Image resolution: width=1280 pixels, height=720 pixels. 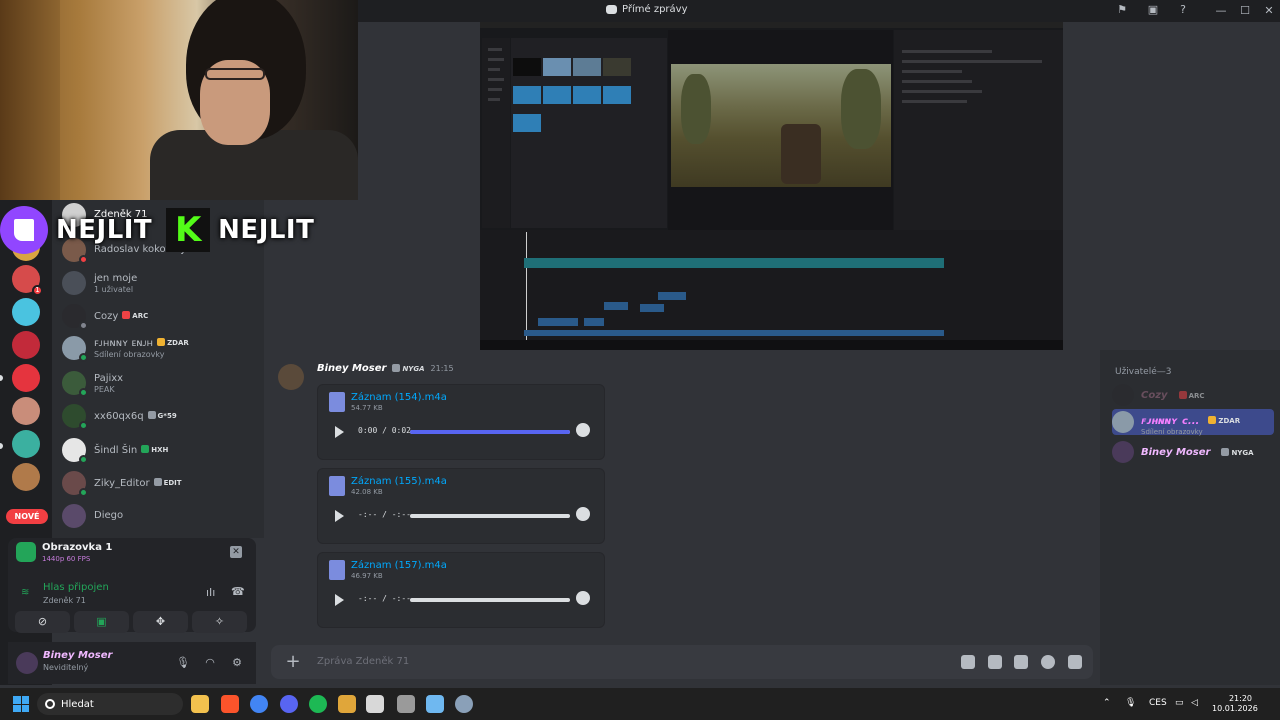 What do you see at coordinates (1153, 10) in the screenshot?
I see `screen-icon: ▣` at bounding box center [1153, 10].